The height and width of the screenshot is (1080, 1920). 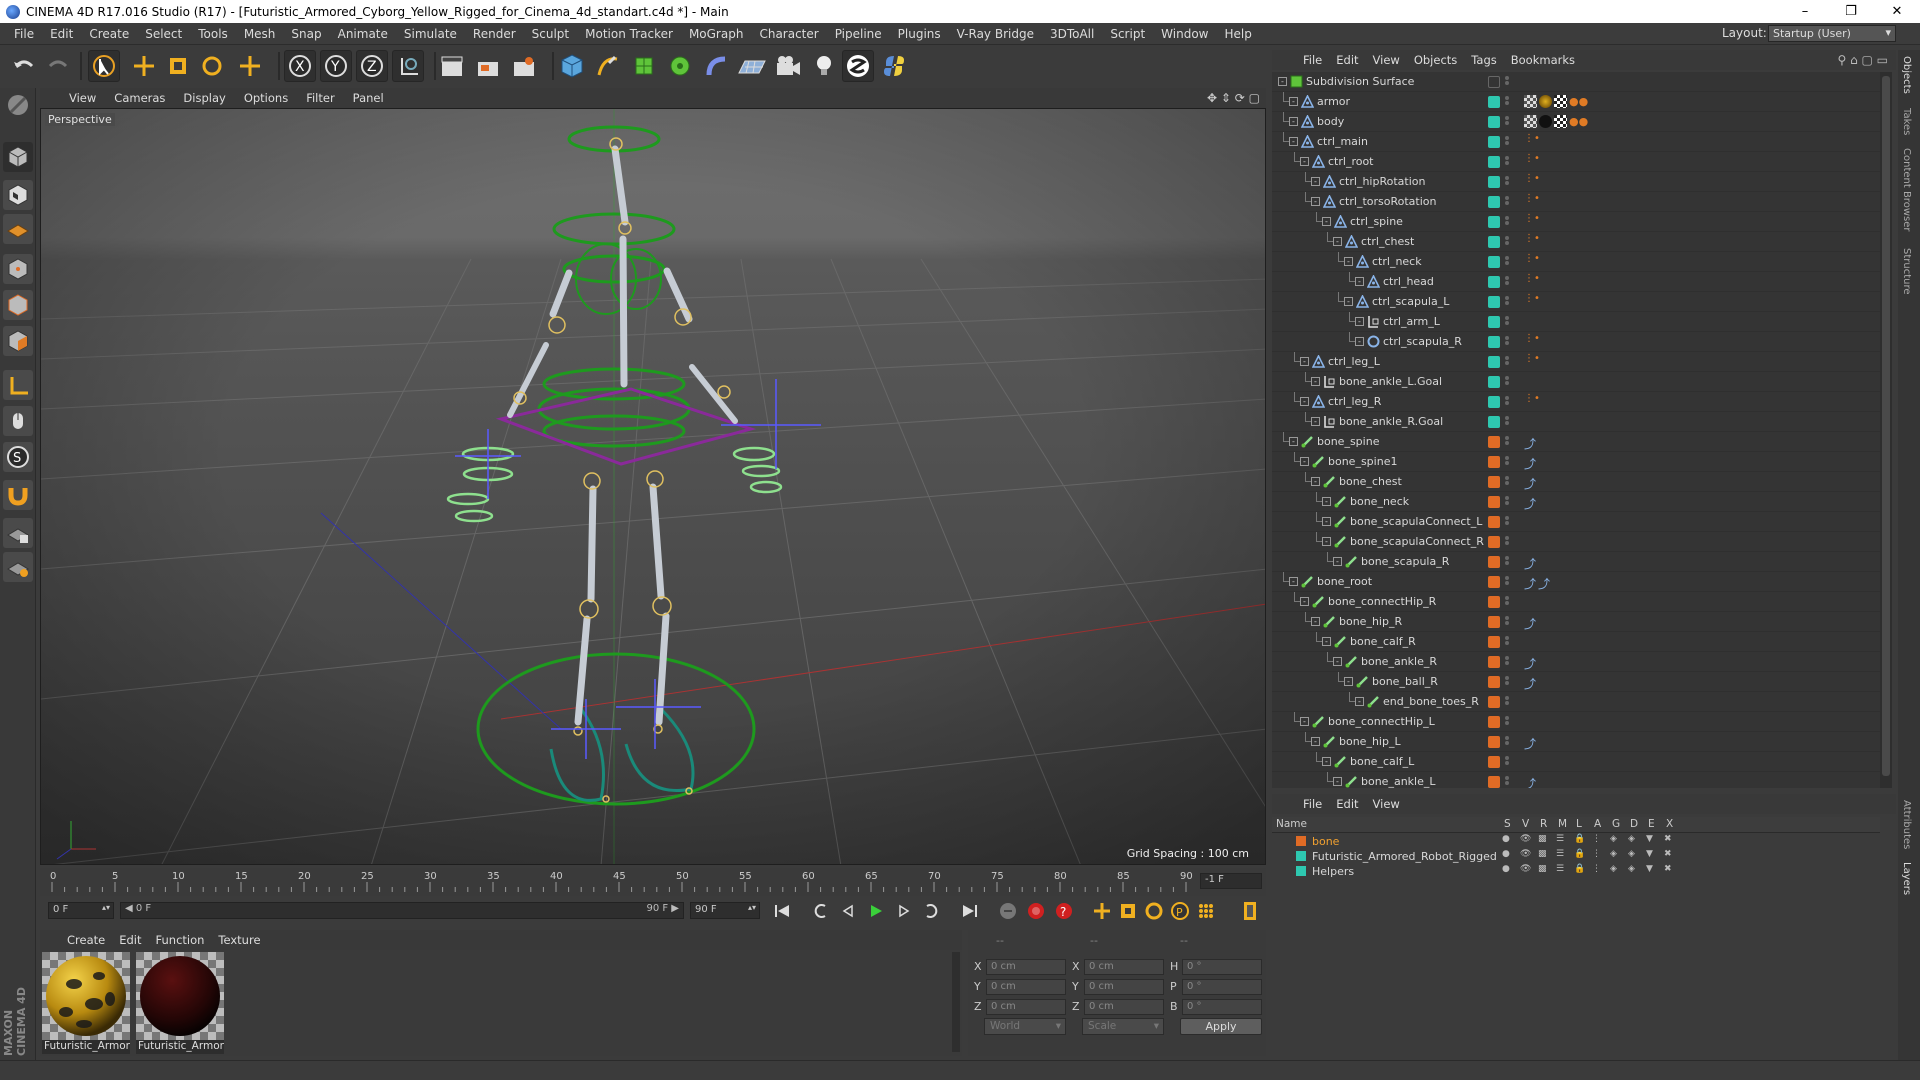 What do you see at coordinates (1631, 869) in the screenshot?
I see `deformer-icon: ◈` at bounding box center [1631, 869].